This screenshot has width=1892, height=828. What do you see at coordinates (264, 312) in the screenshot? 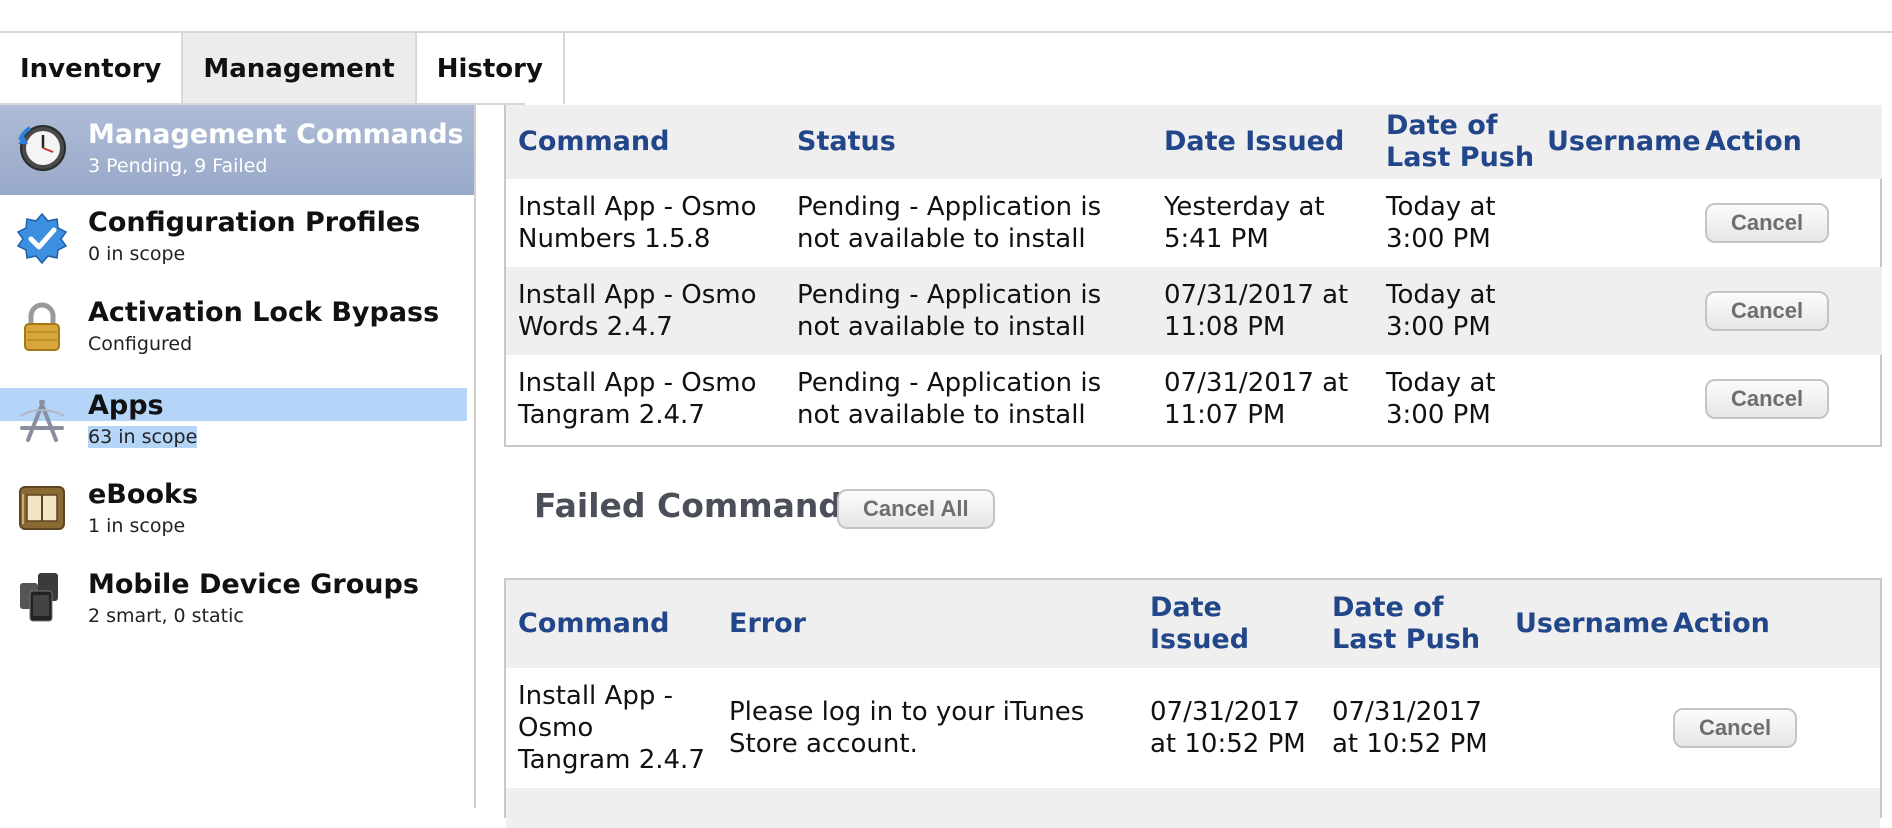
I see `sidebar-item-title: Activation Lock Bypass` at bounding box center [264, 312].